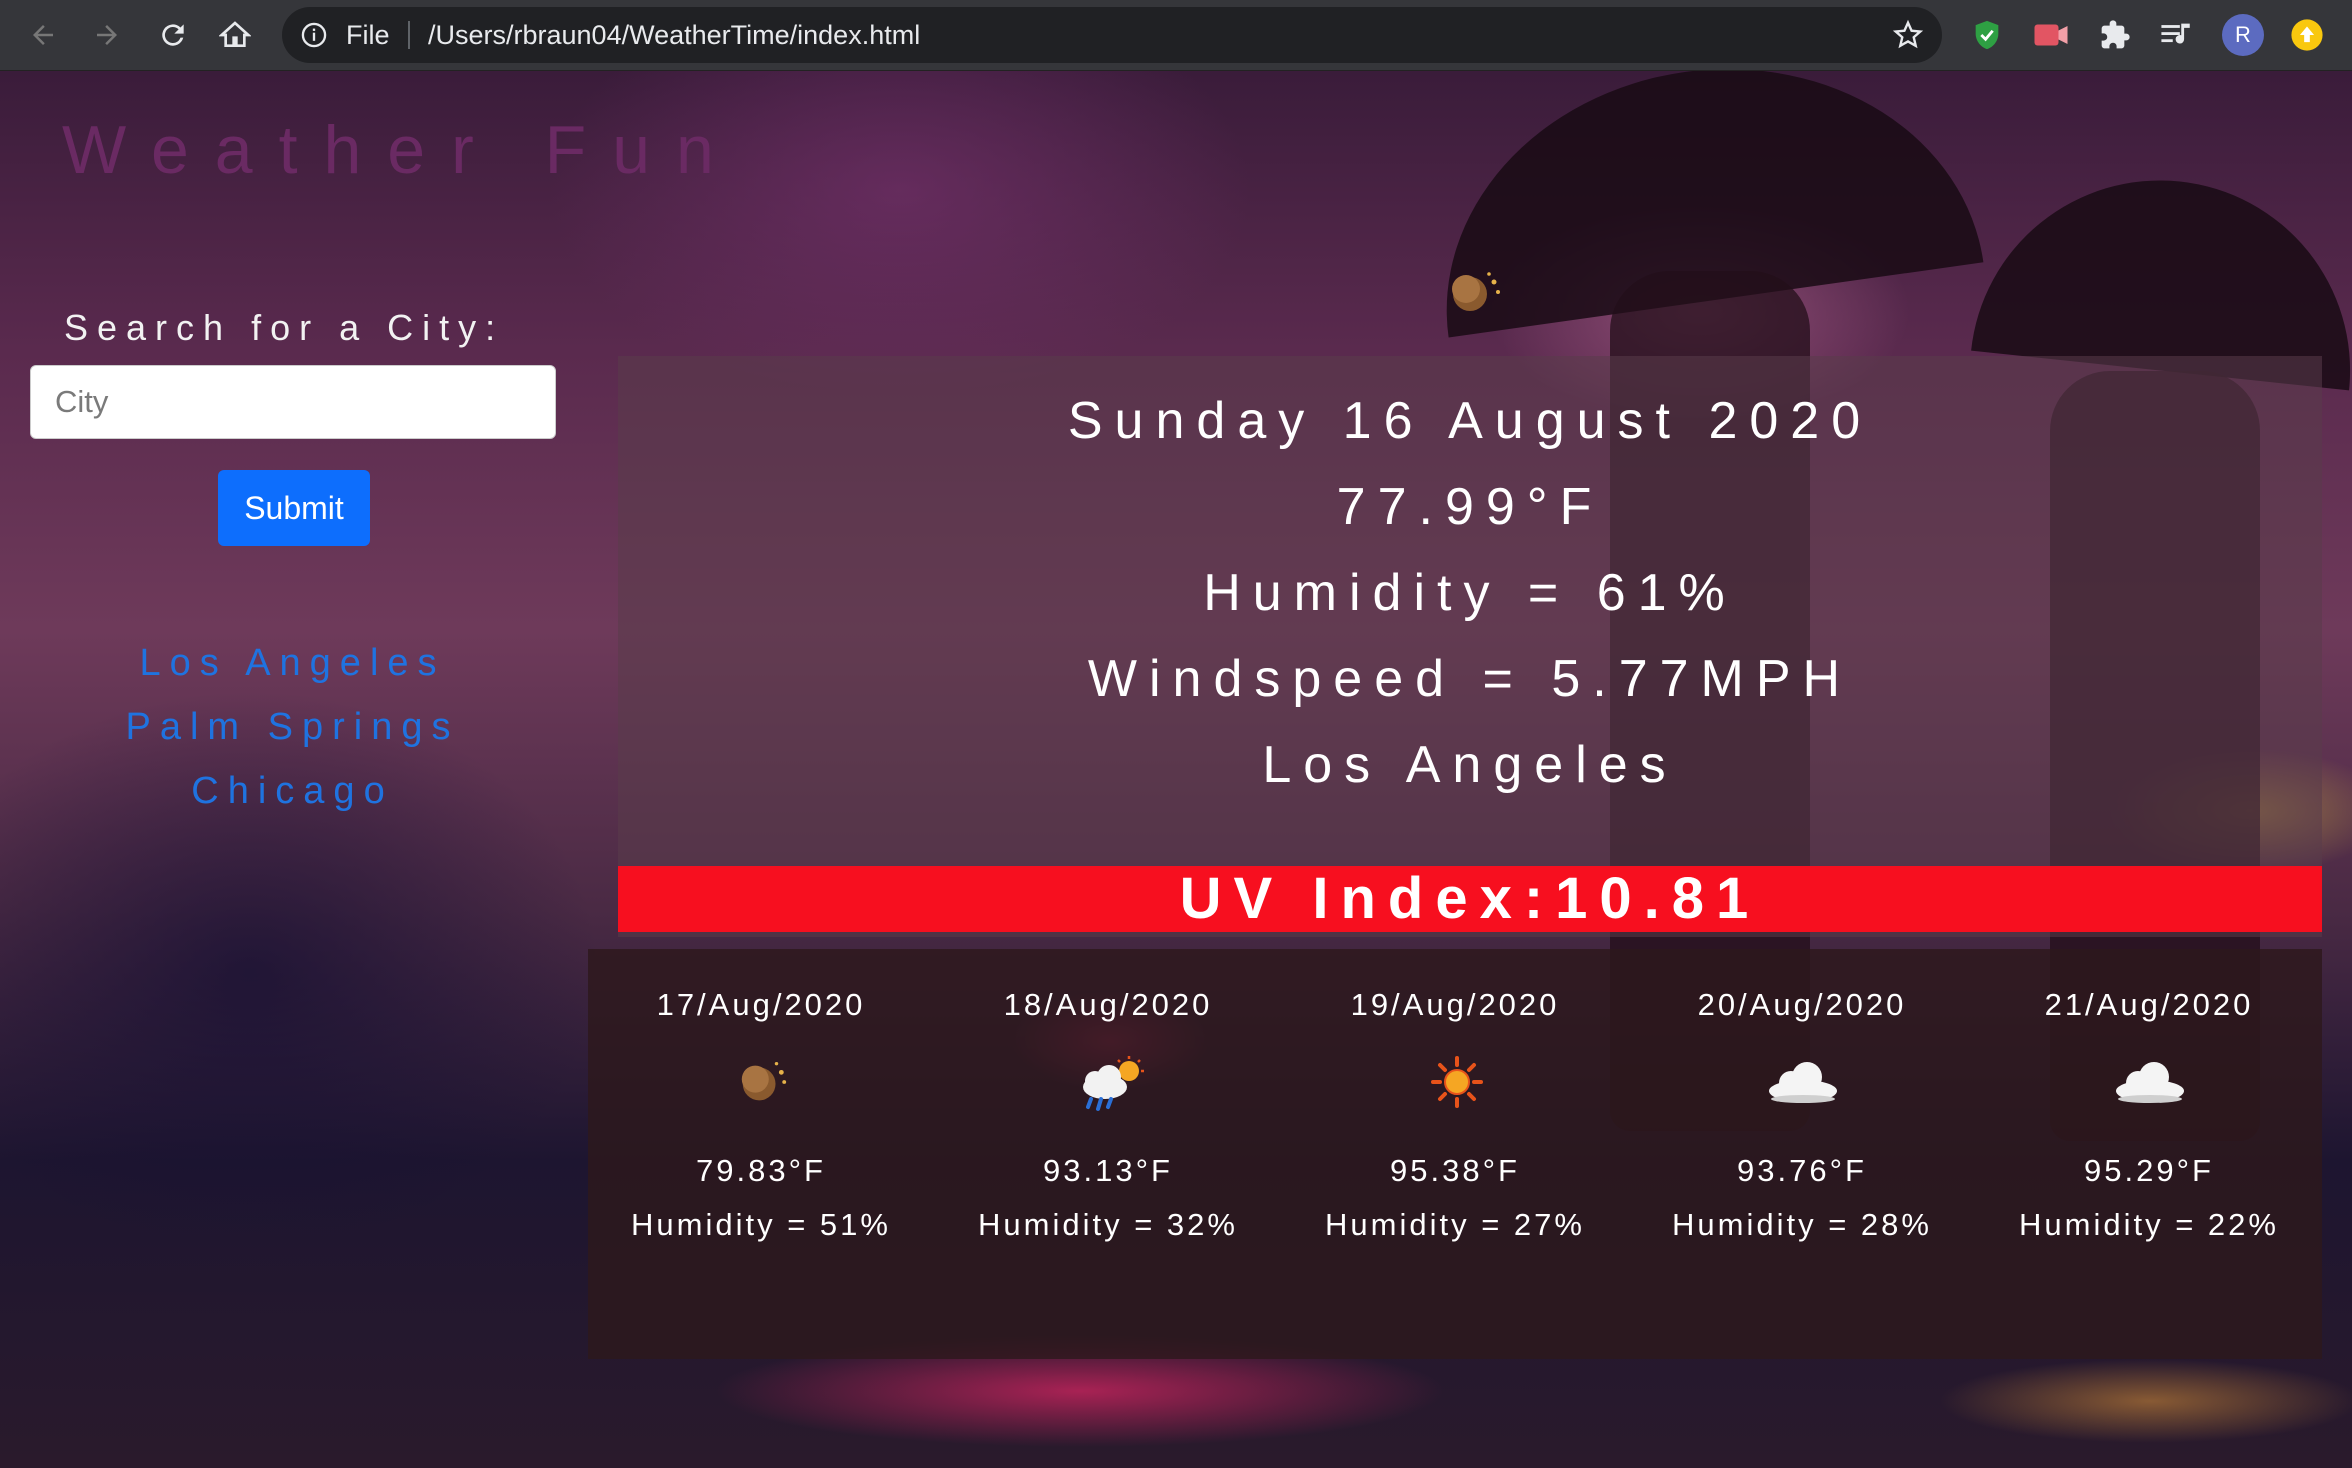 The height and width of the screenshot is (1468, 2352). Describe the element at coordinates (761, 1004) in the screenshot. I see `forecast-date: 17/Aug/2020` at that location.